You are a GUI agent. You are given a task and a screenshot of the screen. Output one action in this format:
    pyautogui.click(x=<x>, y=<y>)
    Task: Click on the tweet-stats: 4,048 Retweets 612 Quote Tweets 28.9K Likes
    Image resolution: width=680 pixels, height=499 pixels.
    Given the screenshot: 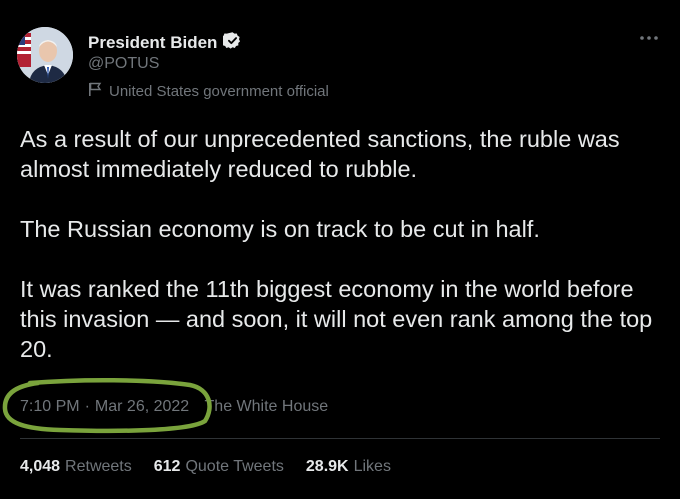 What is the action you would take?
    pyautogui.click(x=205, y=467)
    